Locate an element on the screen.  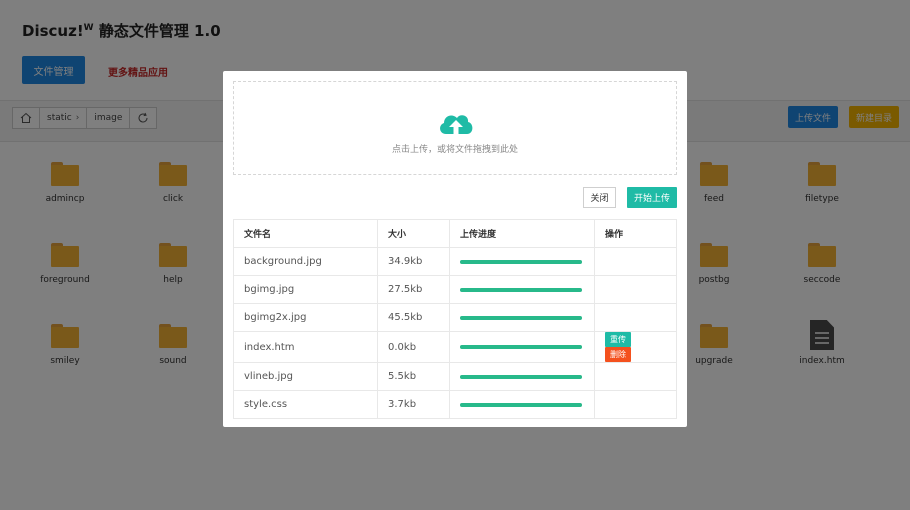
table-row: index.htm 0.0kb 重传删除 is located at coordinates (455, 347).